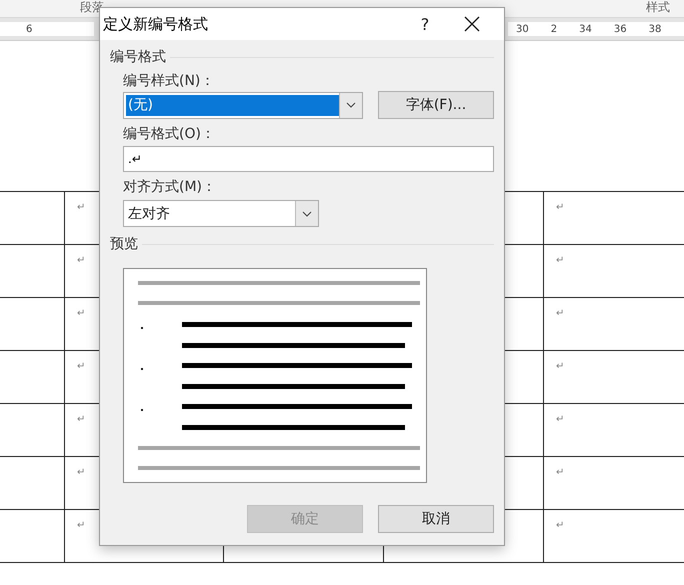 Image resolution: width=684 pixels, height=585 pixels. What do you see at coordinates (522, 29) in the screenshot?
I see `ruler-number: 30` at bounding box center [522, 29].